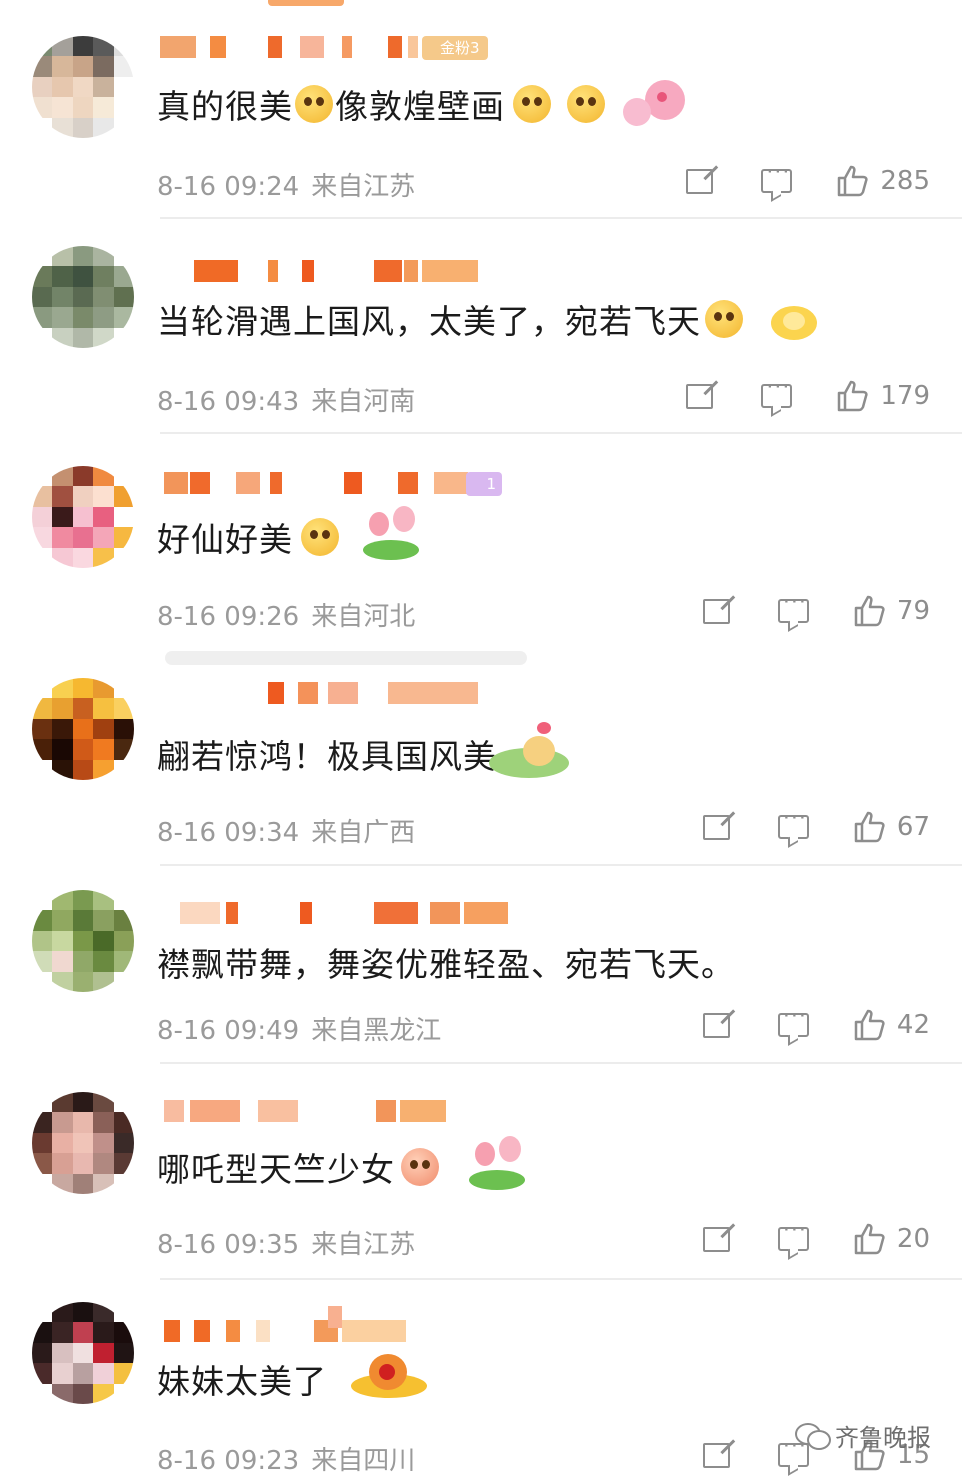  What do you see at coordinates (529, 754) in the screenshot?
I see `zongzi-sticker` at bounding box center [529, 754].